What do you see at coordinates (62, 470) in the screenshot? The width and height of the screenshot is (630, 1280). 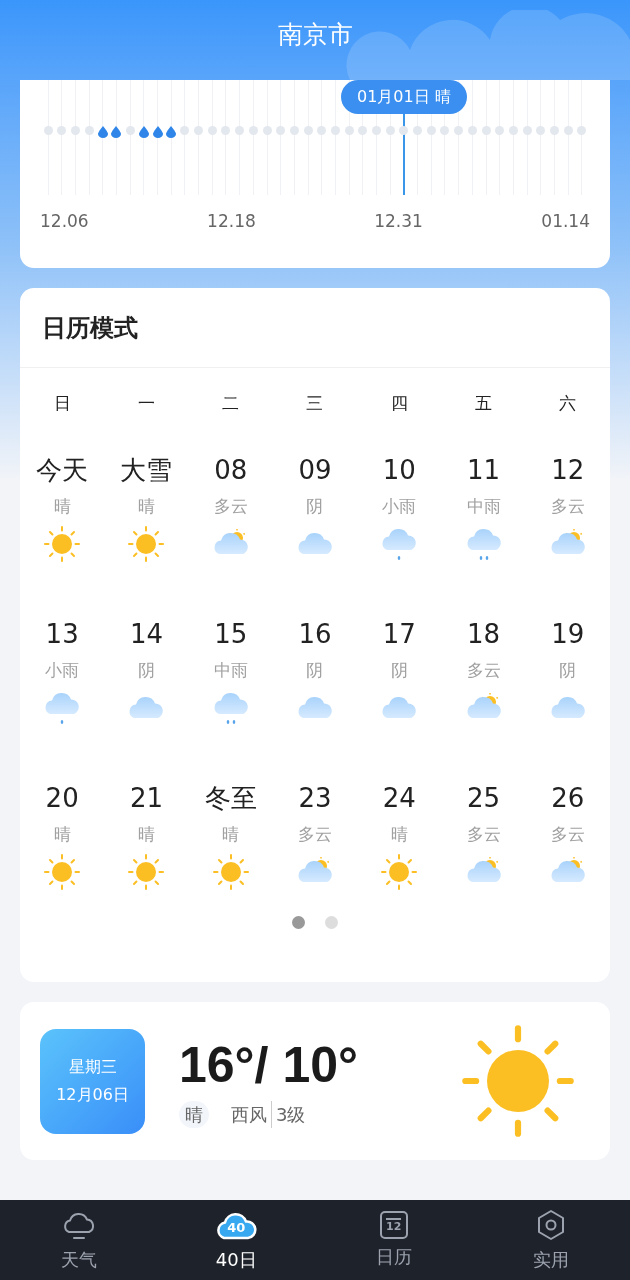 I see `day-label: 今天` at bounding box center [62, 470].